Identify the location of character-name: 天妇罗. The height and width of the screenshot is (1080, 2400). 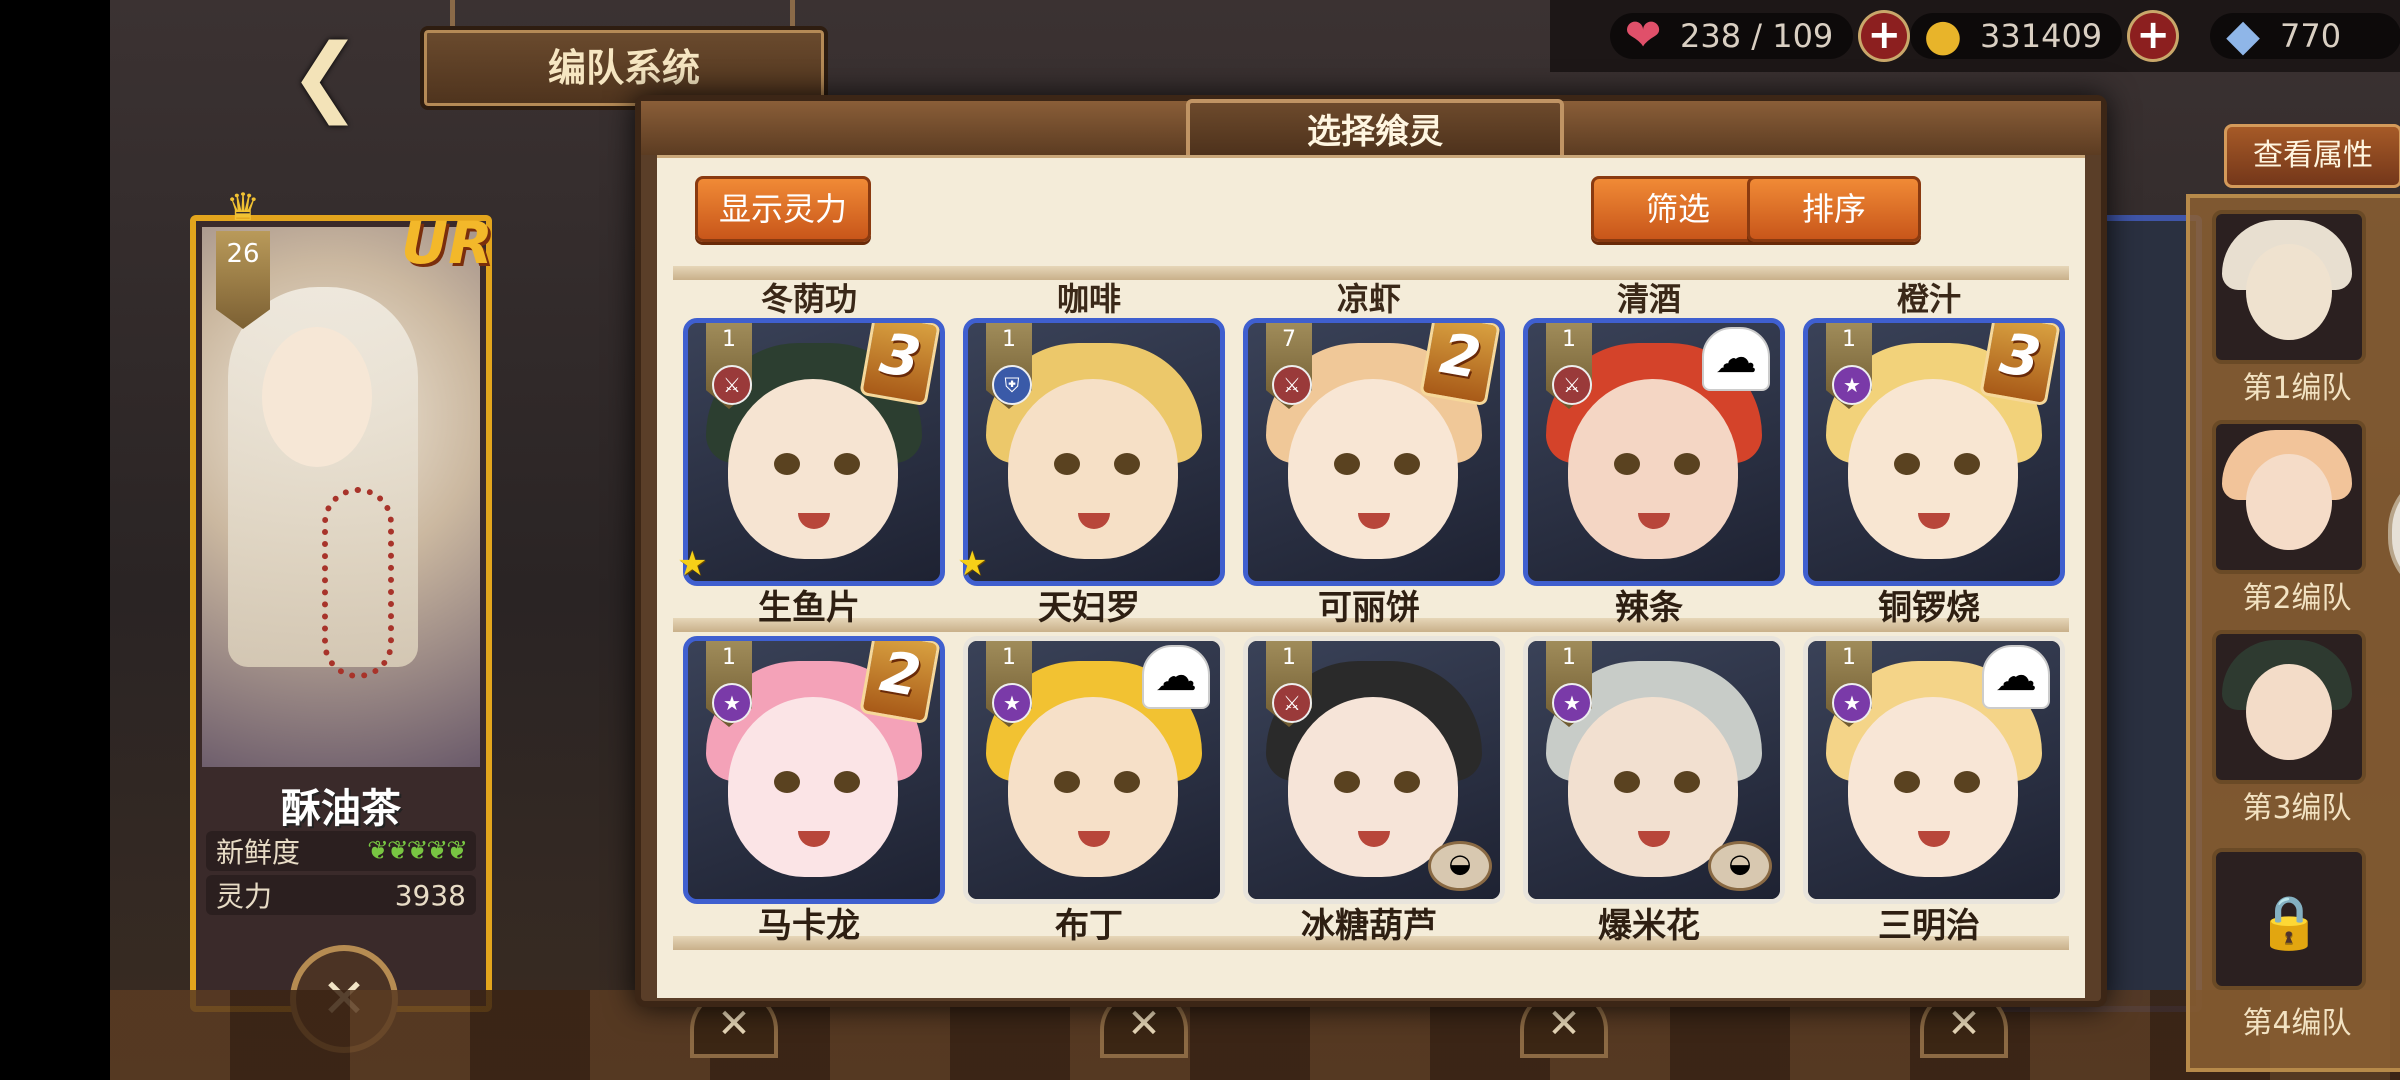
(1089, 608).